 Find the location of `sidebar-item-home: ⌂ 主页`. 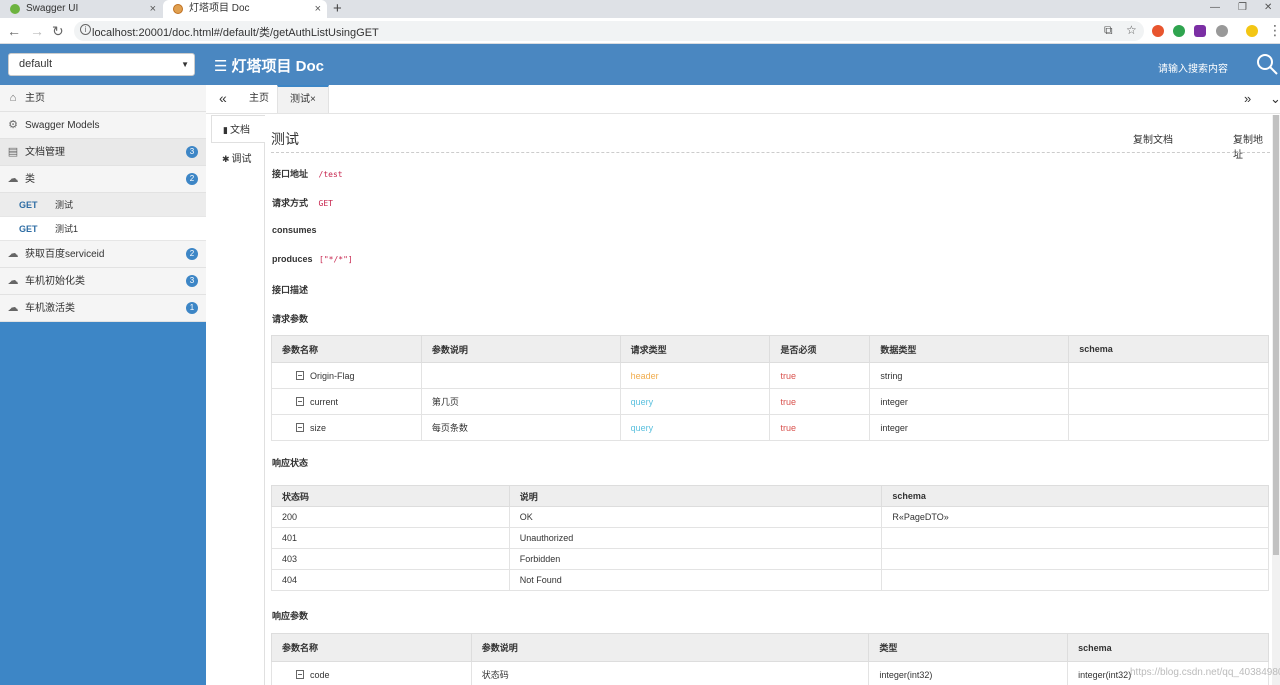

sidebar-item-home: ⌂ 主页 is located at coordinates (103, 98).